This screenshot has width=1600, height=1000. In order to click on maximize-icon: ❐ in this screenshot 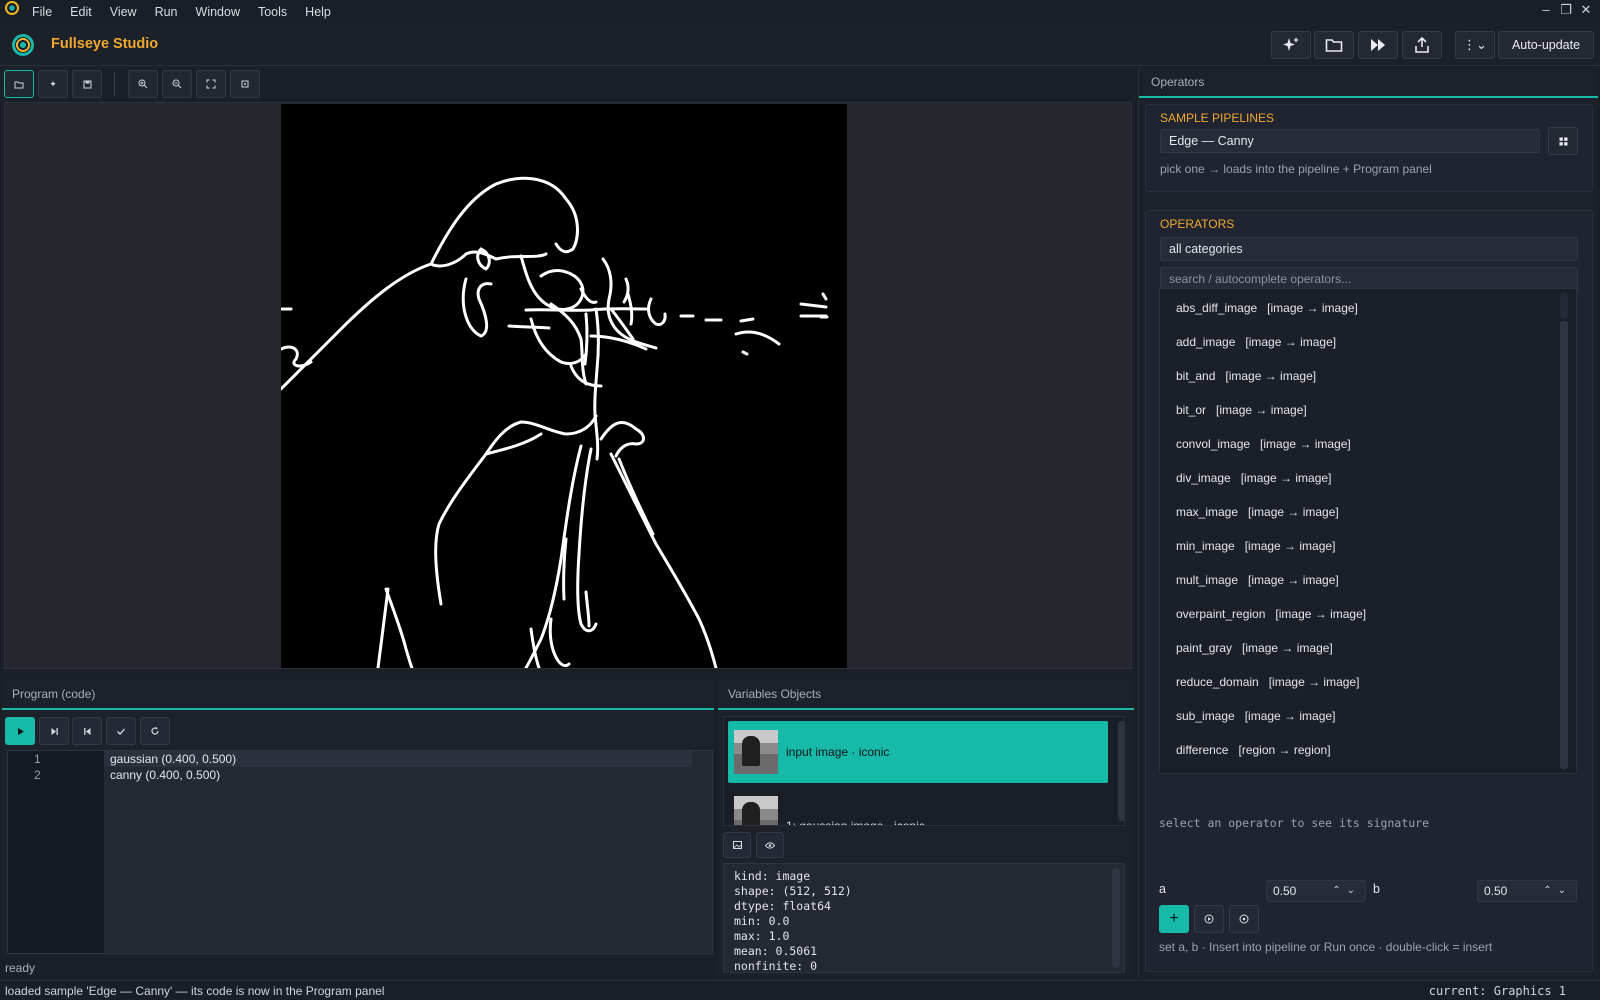, I will do `click(1566, 10)`.